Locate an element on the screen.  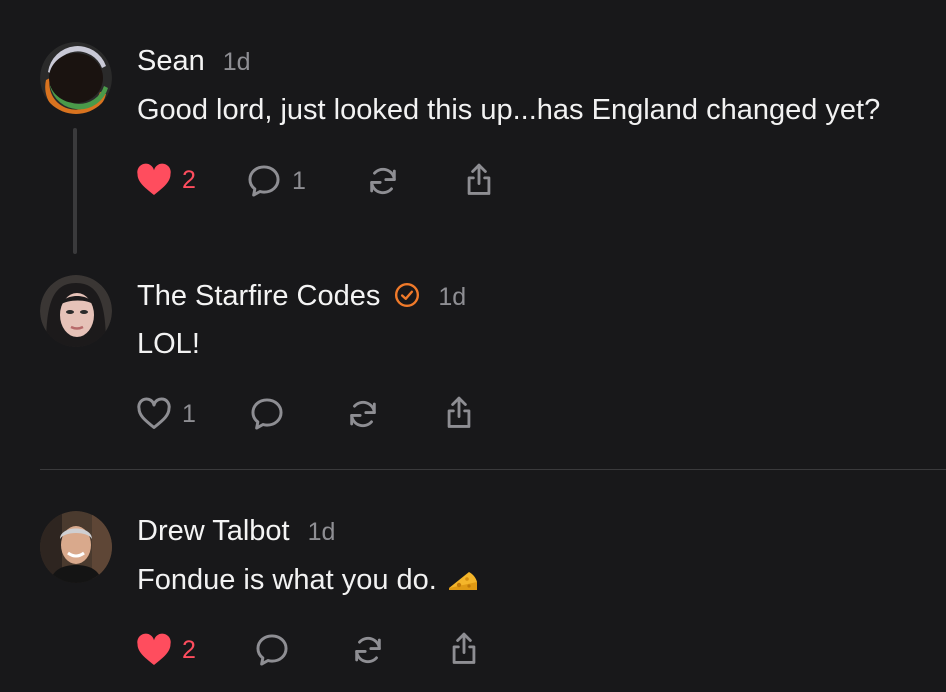
thread-connector is located at coordinates (75, 191).